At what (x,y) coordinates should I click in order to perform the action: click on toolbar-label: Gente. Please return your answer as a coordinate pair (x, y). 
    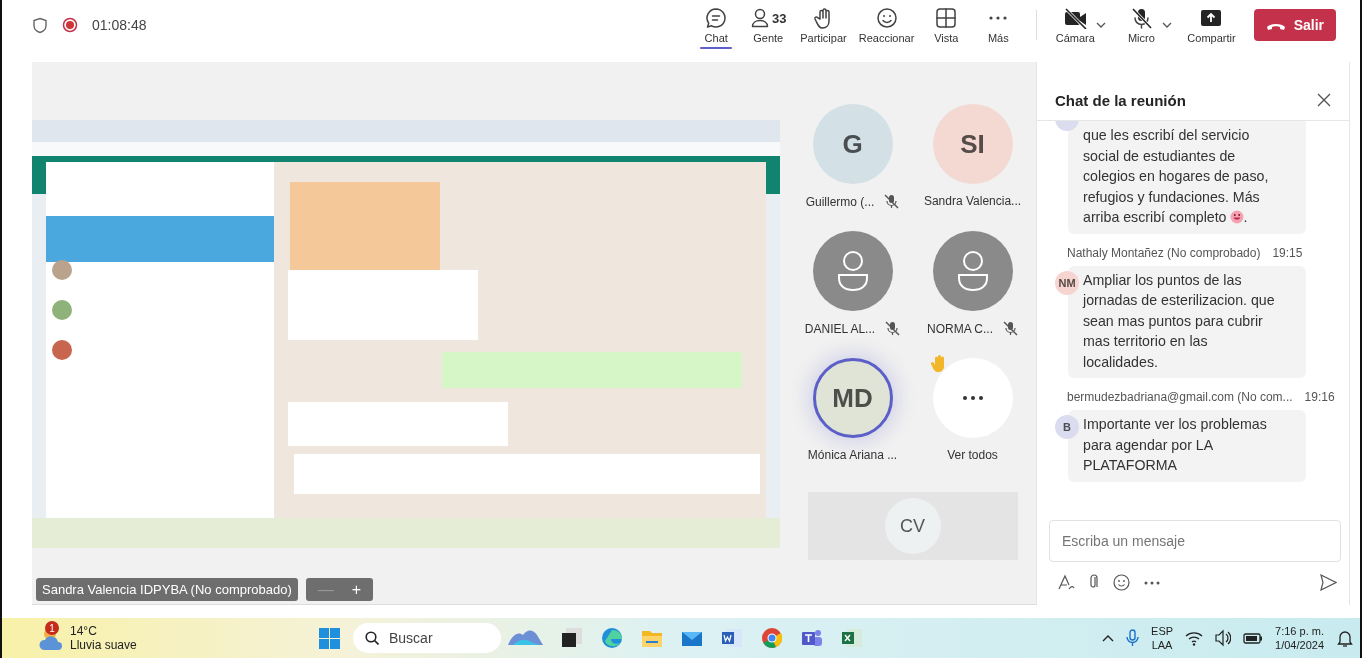
    Looking at the image, I should click on (768, 38).